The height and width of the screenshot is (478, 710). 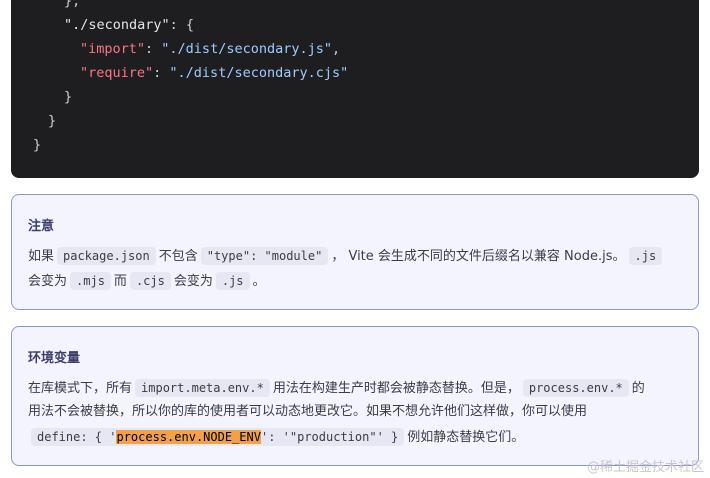 What do you see at coordinates (178, 256) in the screenshot?
I see `note-text: 不包含` at bounding box center [178, 256].